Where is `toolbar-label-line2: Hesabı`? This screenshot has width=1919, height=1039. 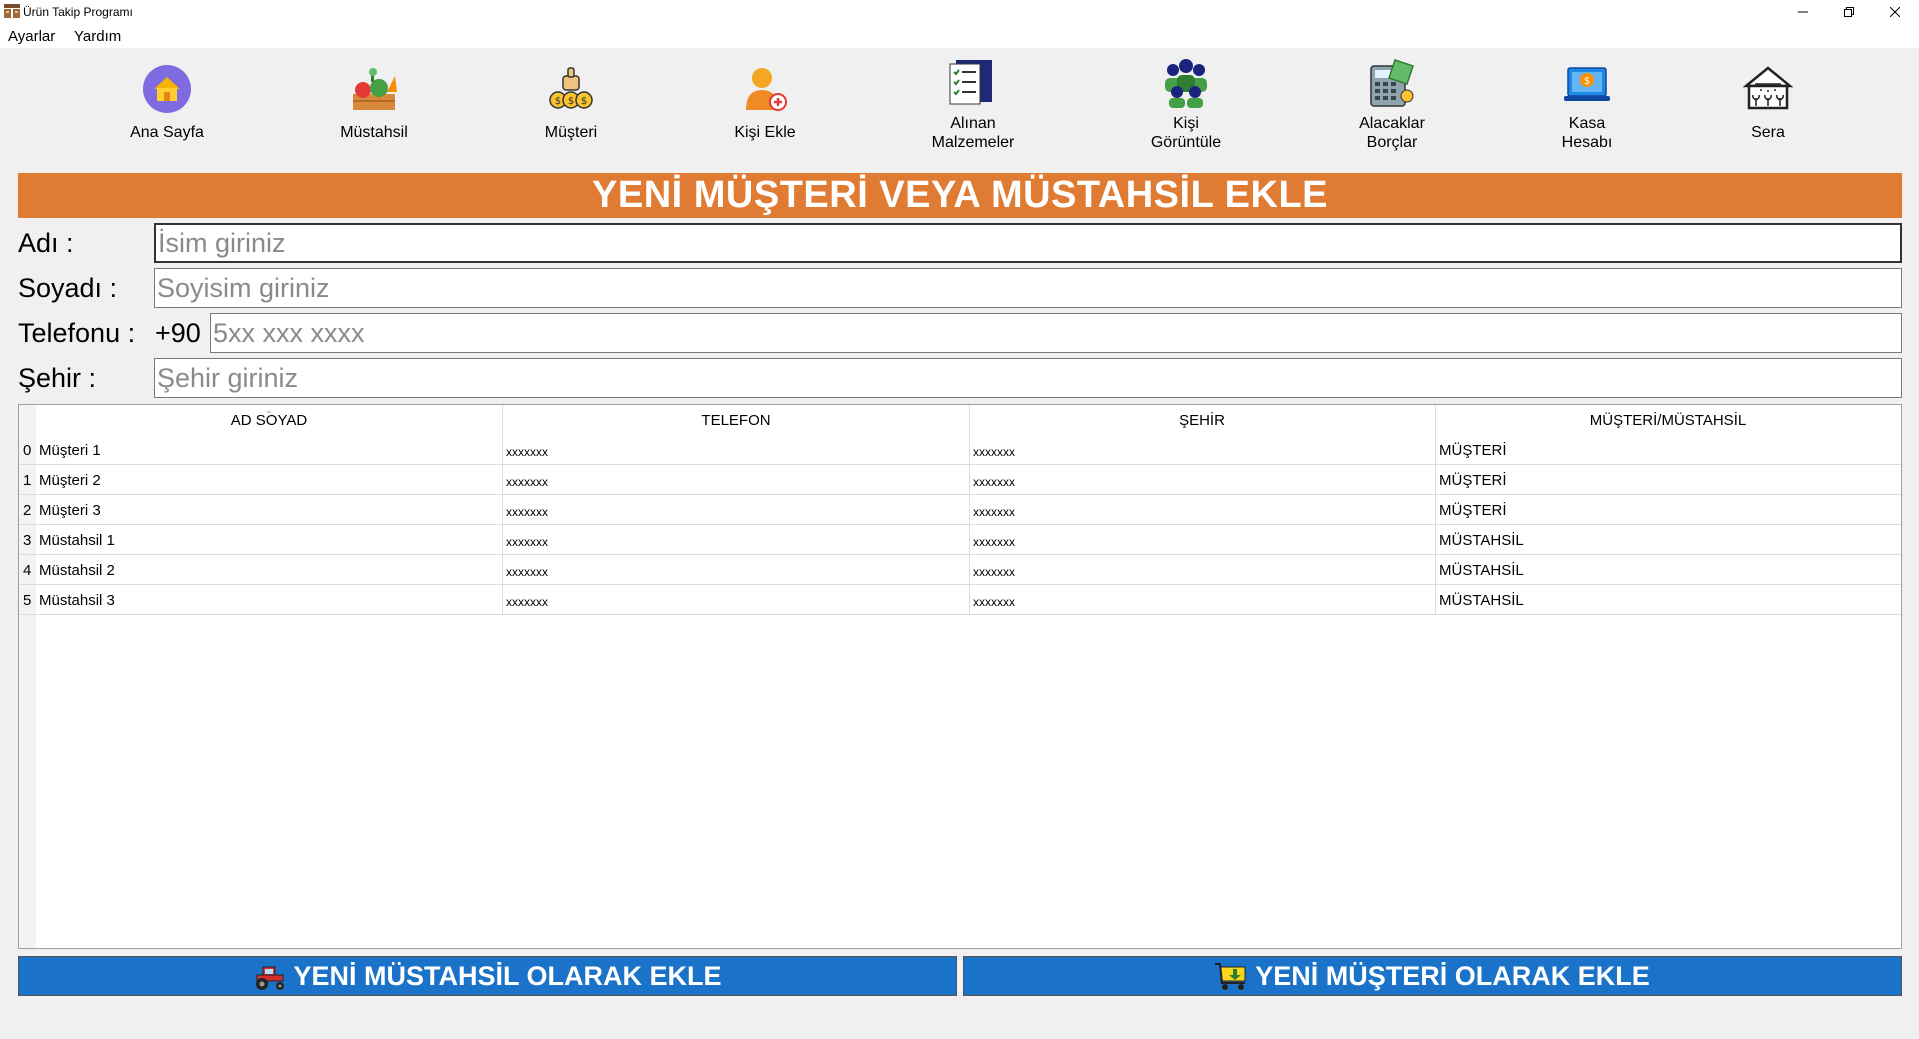 toolbar-label-line2: Hesabı is located at coordinates (1587, 142).